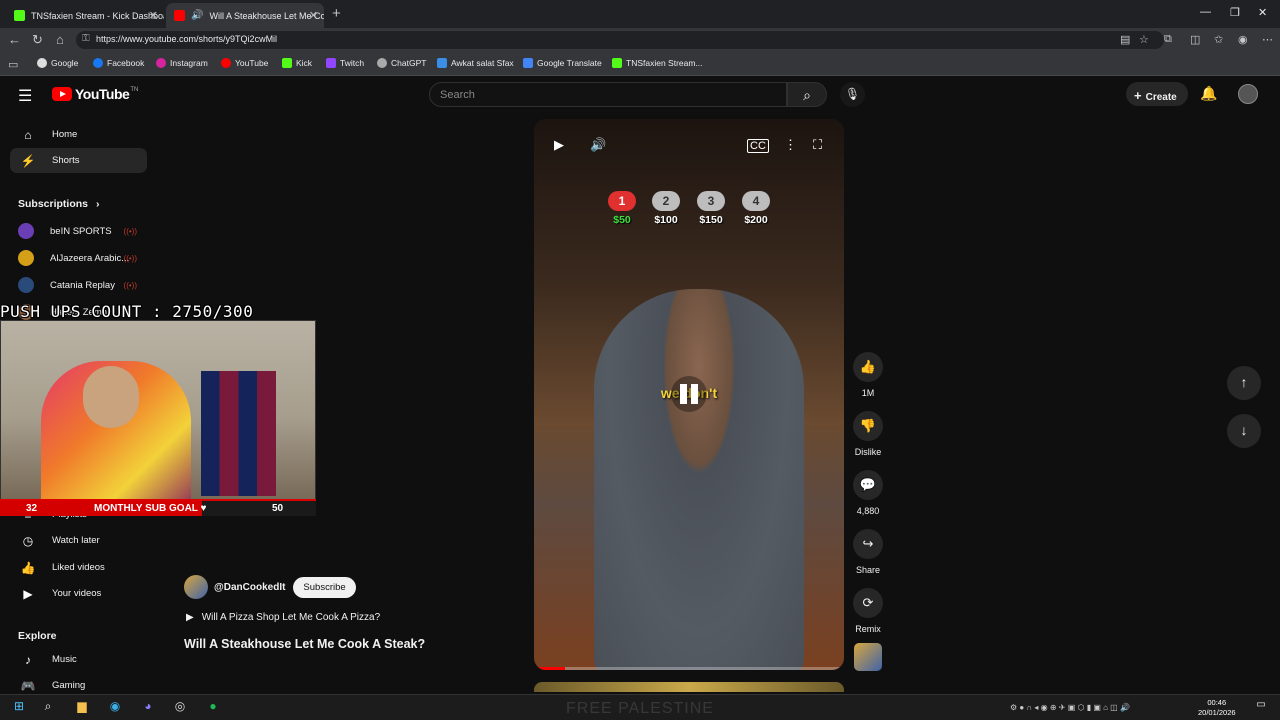  Describe the element at coordinates (1138, 95) in the screenshot. I see `plus-icon: +` at that location.